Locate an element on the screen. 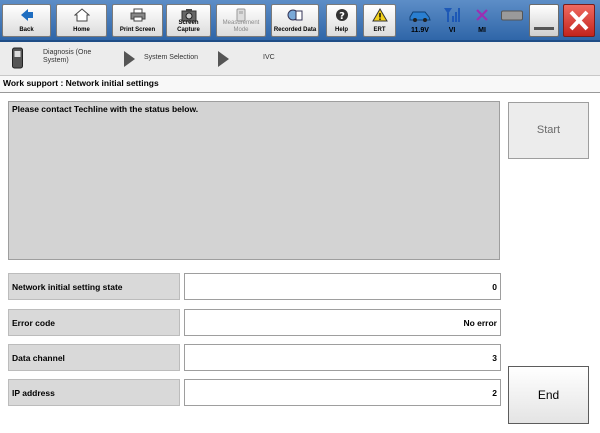  row-label-error-code: Error code is located at coordinates (94, 322).